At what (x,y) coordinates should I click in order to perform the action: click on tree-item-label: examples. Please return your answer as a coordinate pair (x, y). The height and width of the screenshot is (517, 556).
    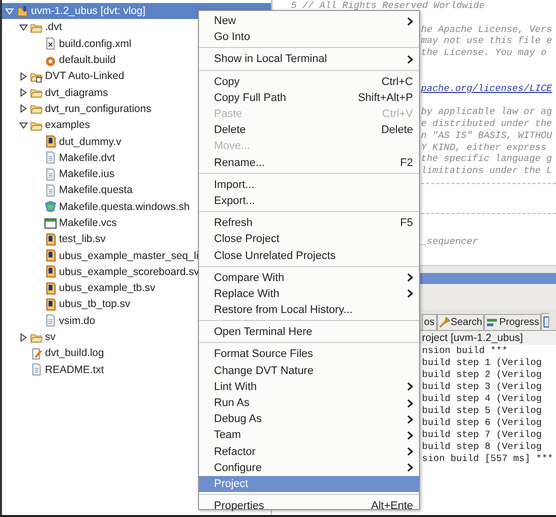
    Looking at the image, I should click on (67, 125).